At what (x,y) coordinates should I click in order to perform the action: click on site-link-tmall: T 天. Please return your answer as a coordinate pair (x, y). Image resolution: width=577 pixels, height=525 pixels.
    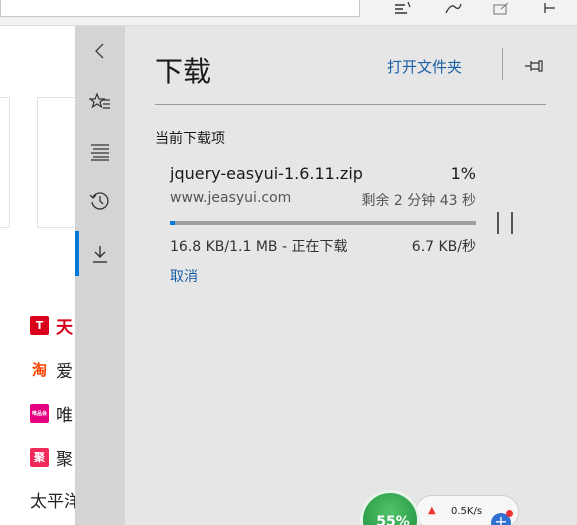
    Looking at the image, I should click on (51, 326).